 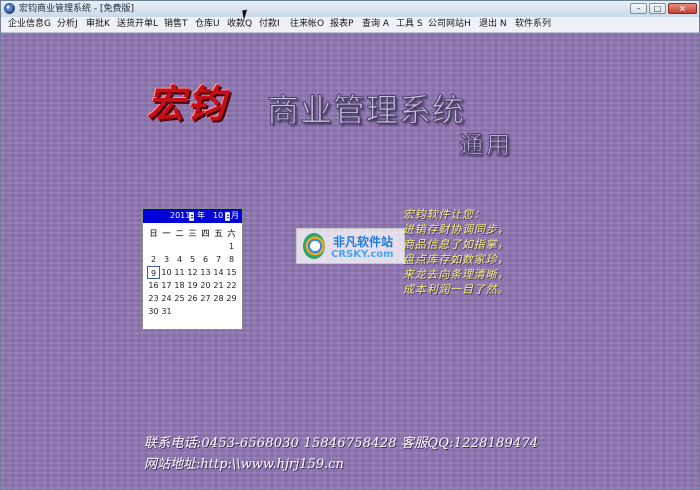 I want to click on title-bar: 宏钧商业管理系统 - [免费版] – □ ×, so click(x=350, y=9).